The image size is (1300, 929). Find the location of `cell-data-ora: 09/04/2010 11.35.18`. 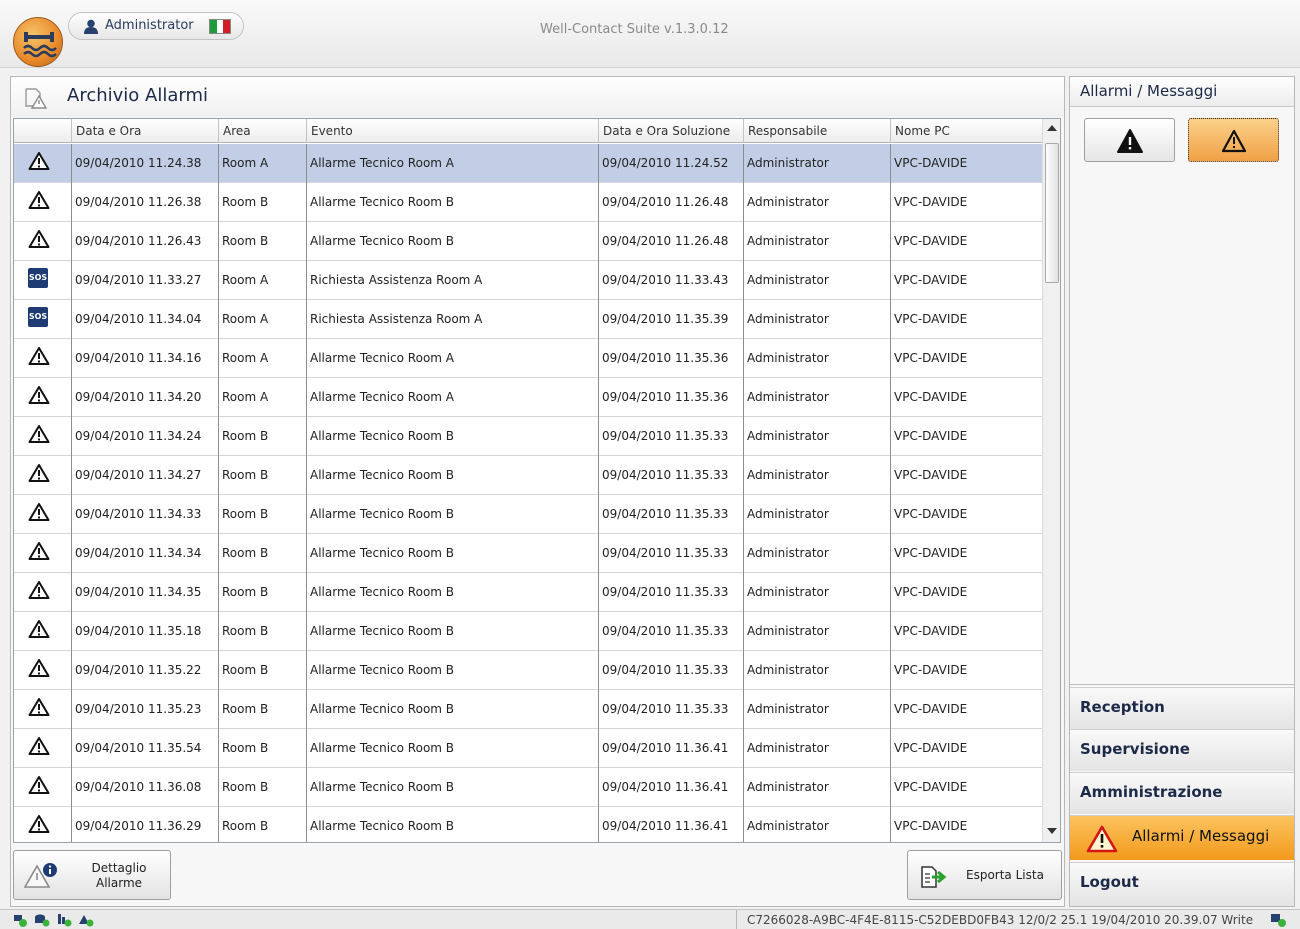

cell-data-ora: 09/04/2010 11.35.18 is located at coordinates (145, 631).